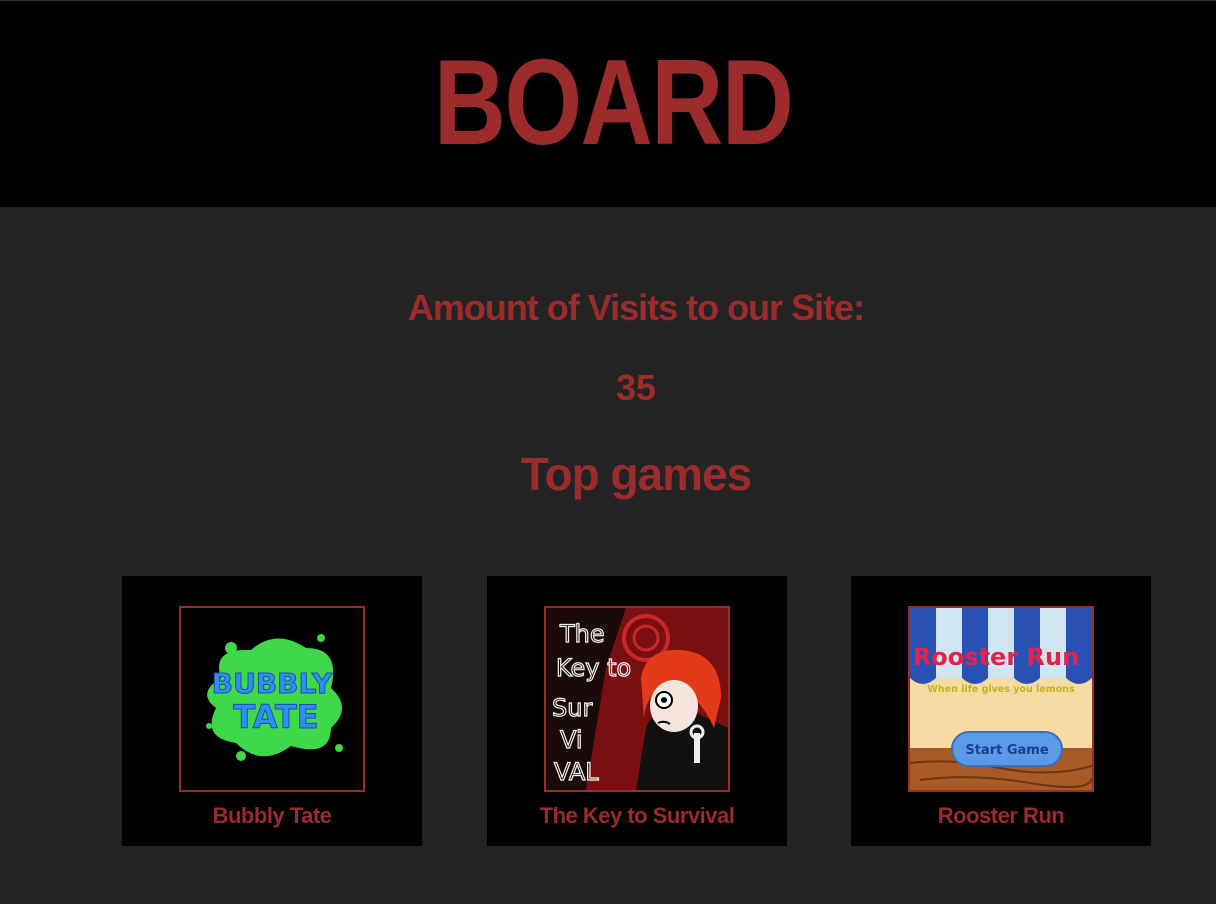 The image size is (1216, 904). I want to click on game-thumbnail-bubbly-tate: BUBBLY TATE, so click(272, 699).